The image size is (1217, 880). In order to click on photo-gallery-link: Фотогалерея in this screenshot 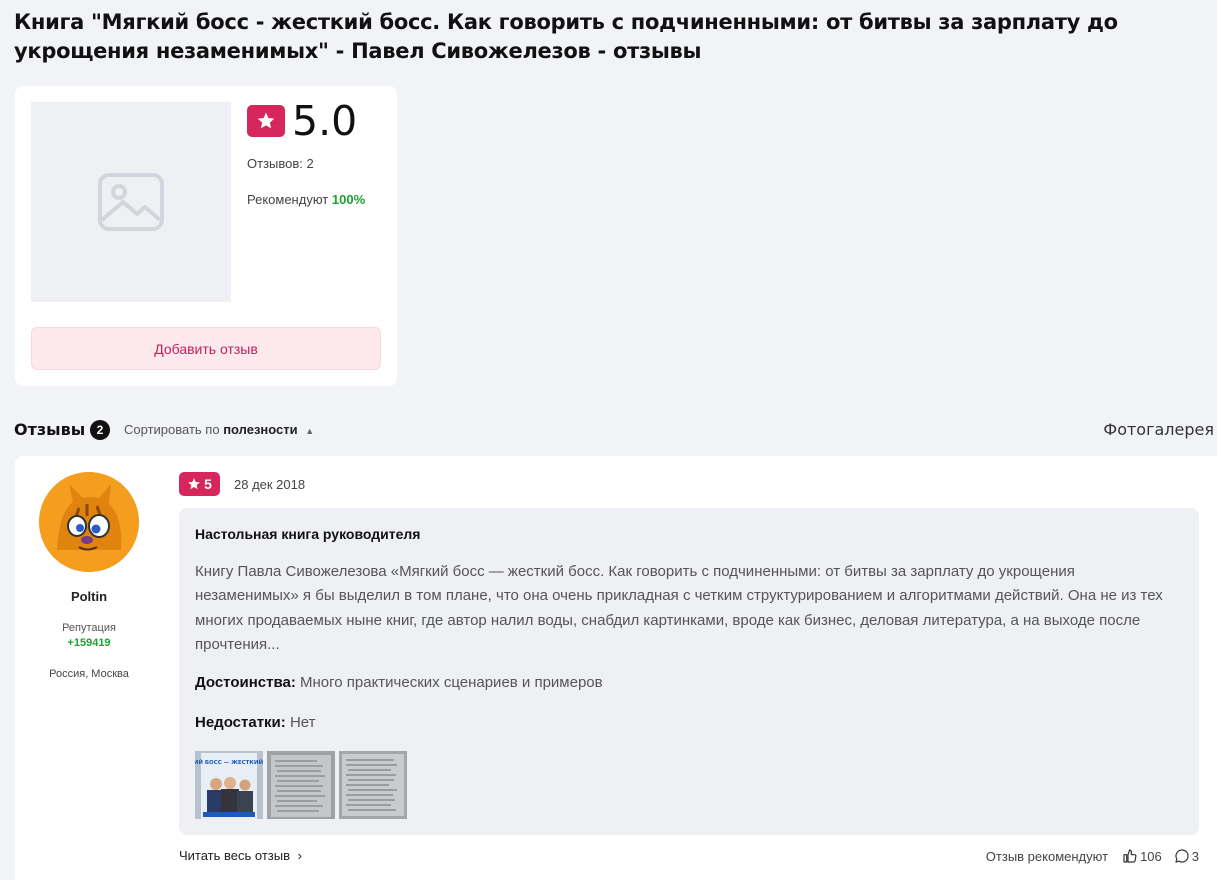, I will do `click(1158, 429)`.